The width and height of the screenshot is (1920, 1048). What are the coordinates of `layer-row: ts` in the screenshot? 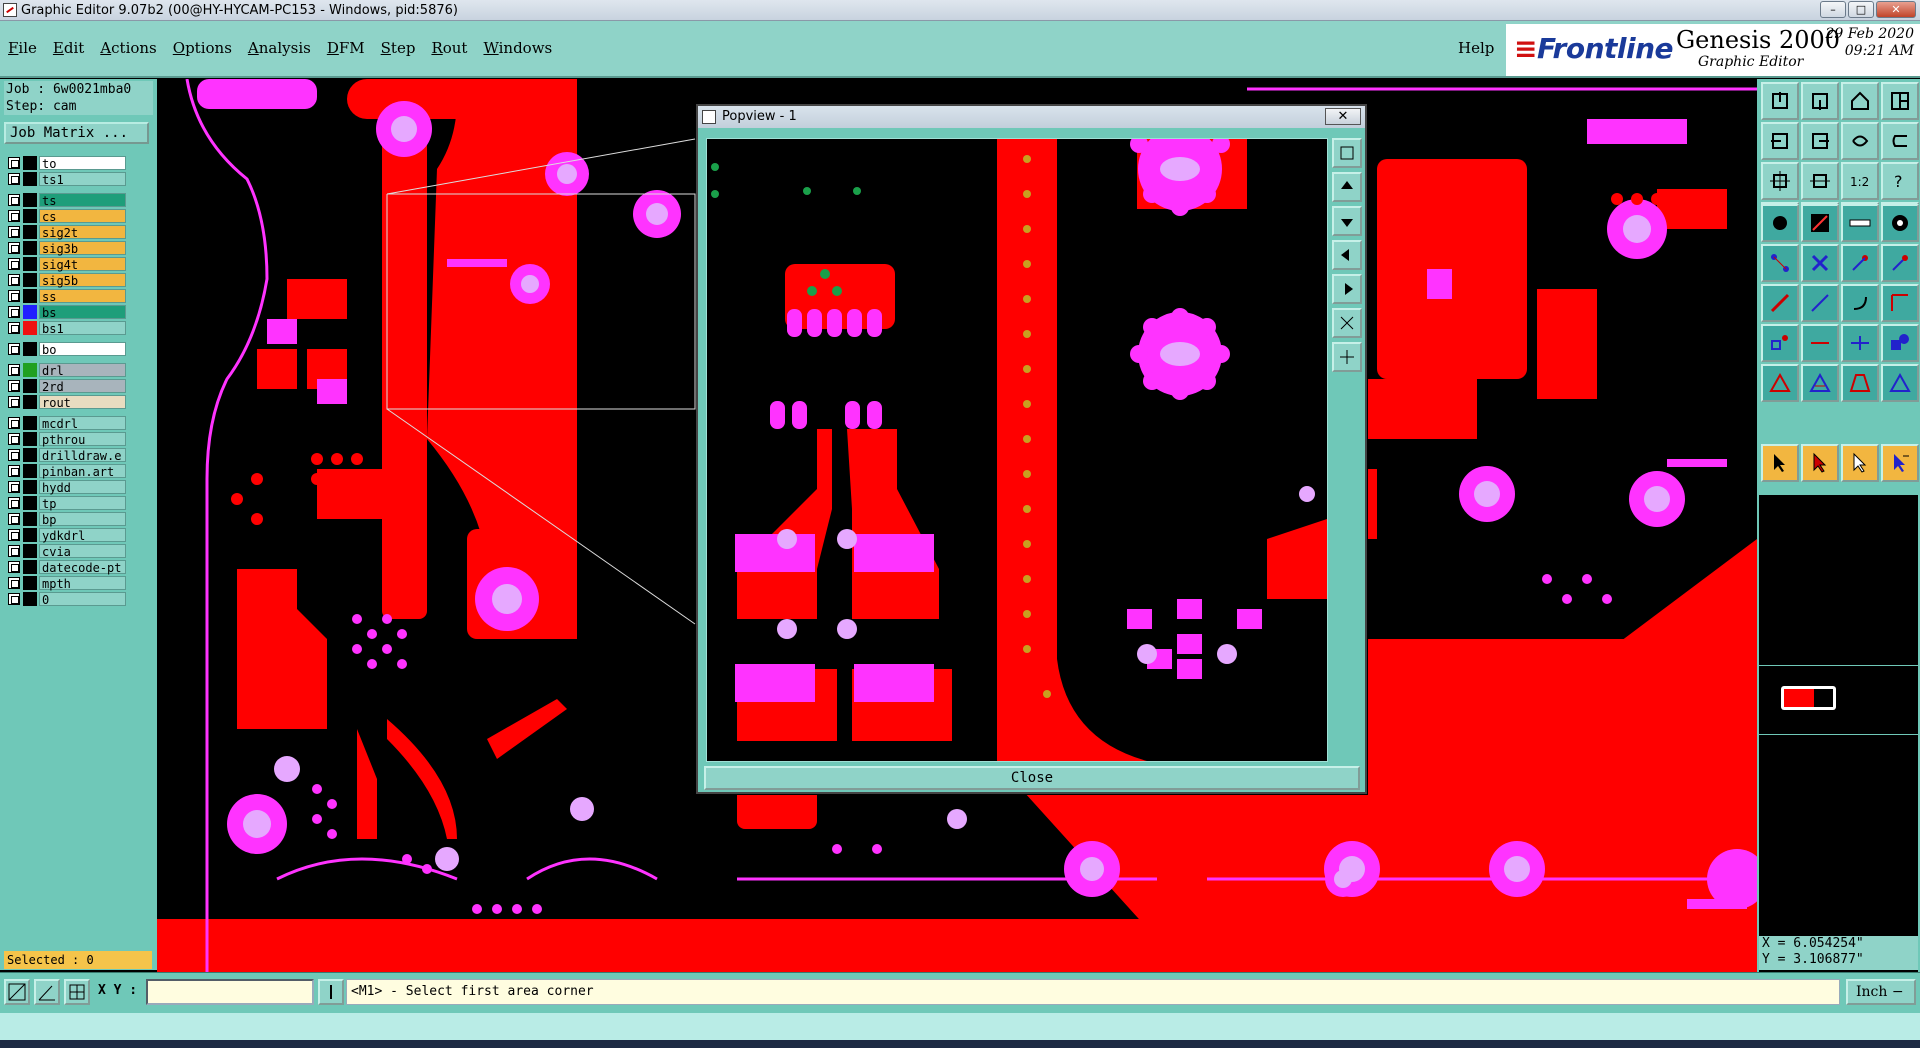 It's located at (65, 200).